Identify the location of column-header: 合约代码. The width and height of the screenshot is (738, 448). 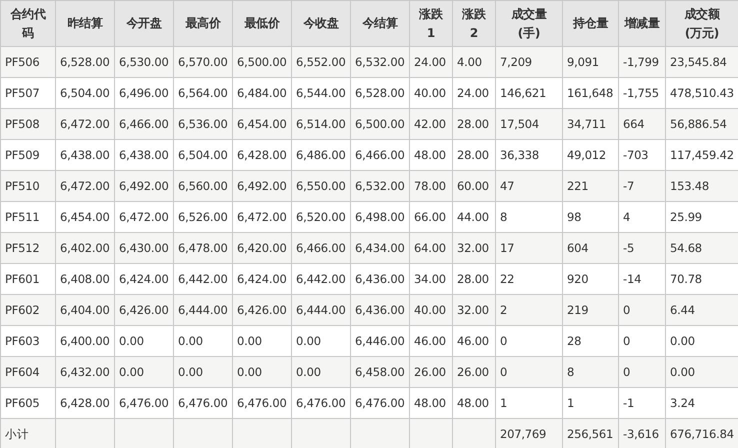
(28, 23).